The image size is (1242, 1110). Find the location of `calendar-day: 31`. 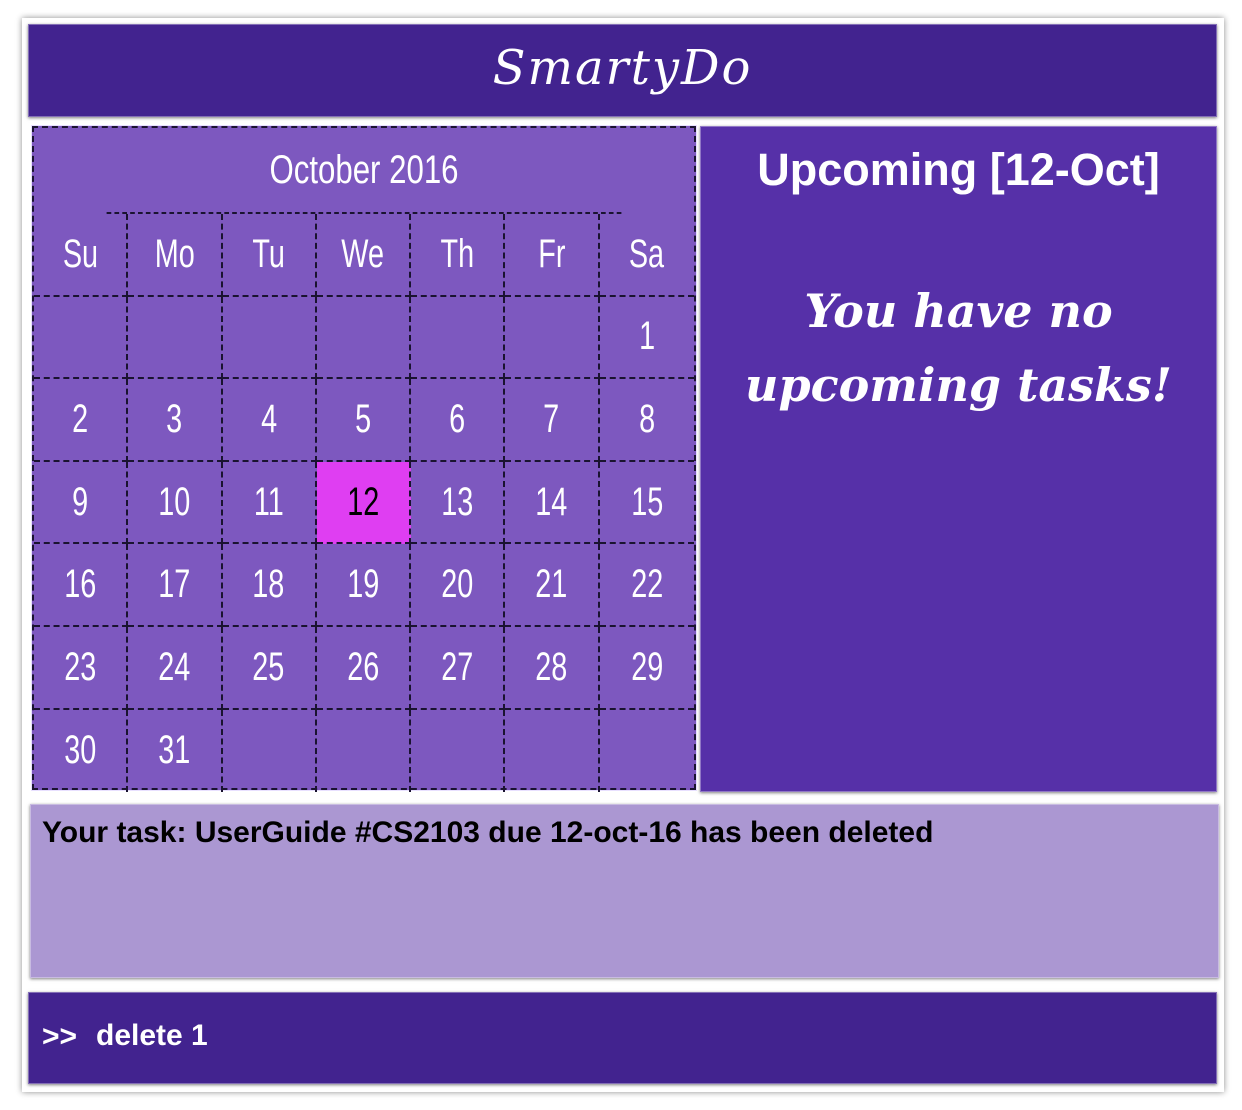

calendar-day: 31 is located at coordinates (175, 751).